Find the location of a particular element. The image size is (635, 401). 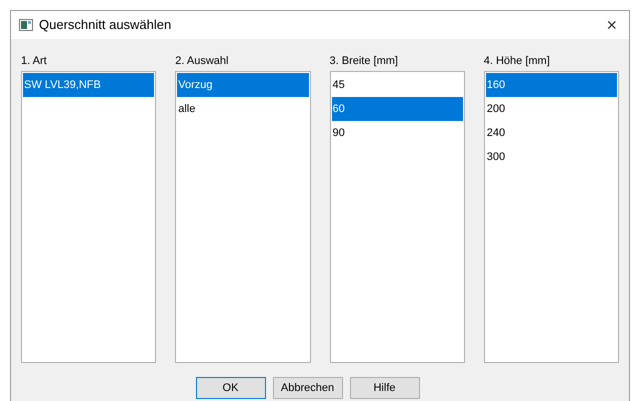

list-label: 1. Art is located at coordinates (34, 61).